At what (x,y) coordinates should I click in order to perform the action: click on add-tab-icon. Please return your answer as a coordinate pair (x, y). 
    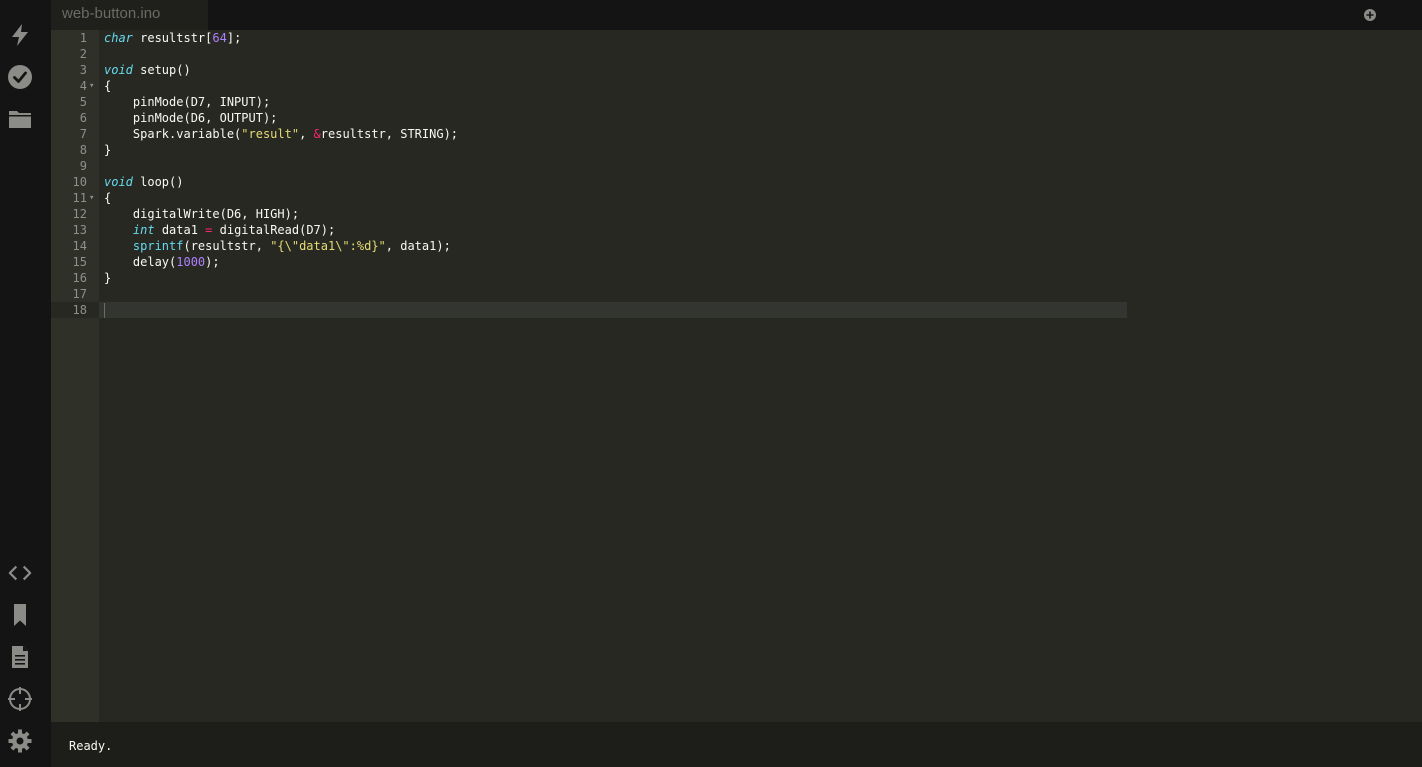
    Looking at the image, I should click on (1370, 14).